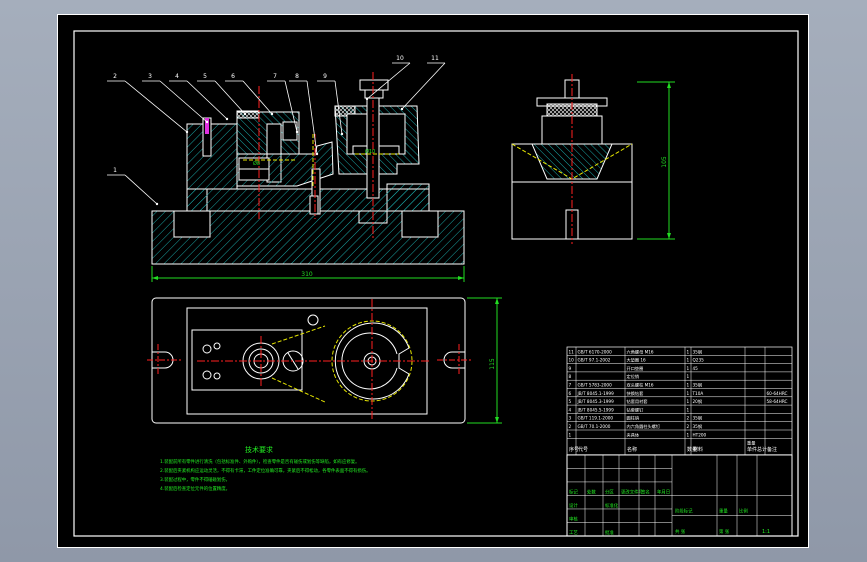 The image size is (867, 562). Describe the element at coordinates (680, 531) in the screenshot. I see `title-label: 共 张` at that location.